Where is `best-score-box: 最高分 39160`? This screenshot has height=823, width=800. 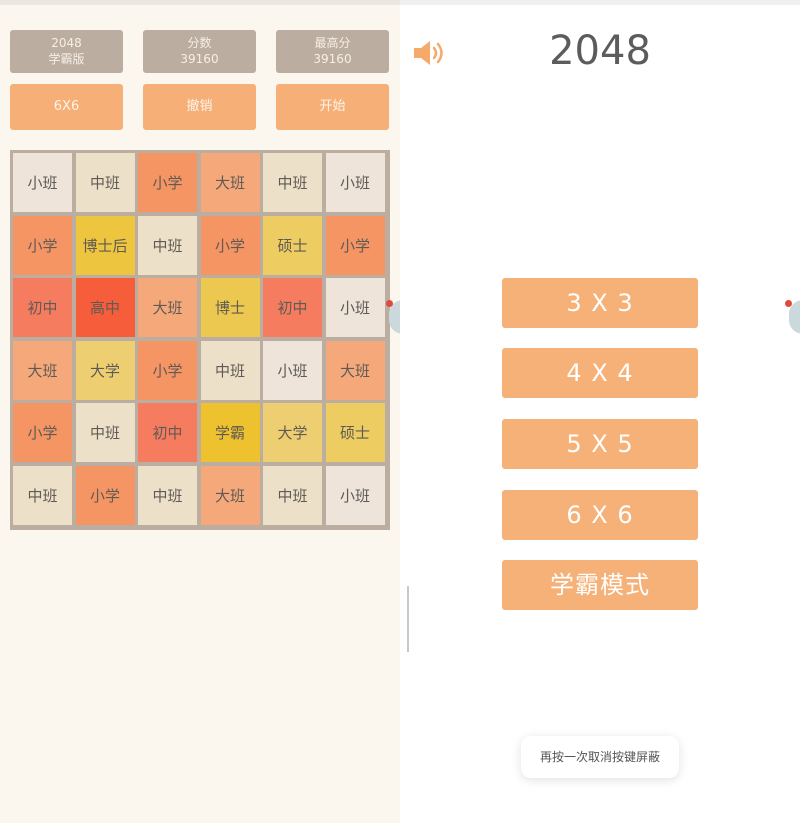 best-score-box: 最高分 39160 is located at coordinates (332, 51).